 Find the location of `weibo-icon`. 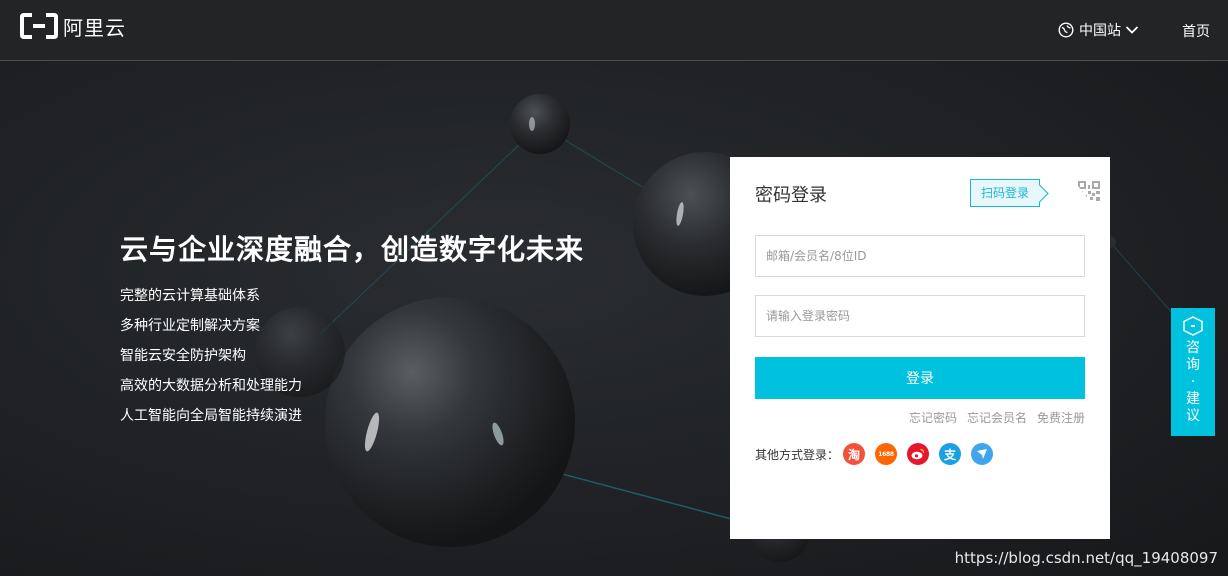

weibo-icon is located at coordinates (918, 454).